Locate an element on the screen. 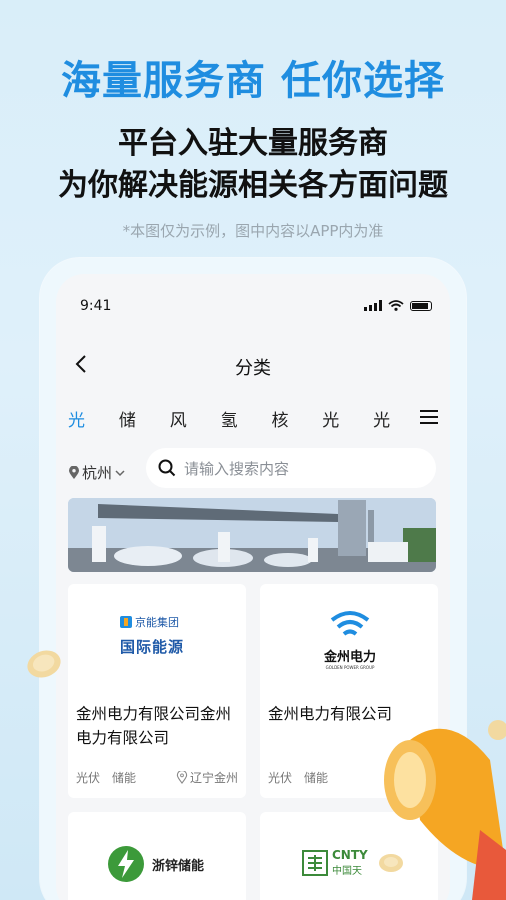  chevron-down-icon is located at coordinates (120, 472).